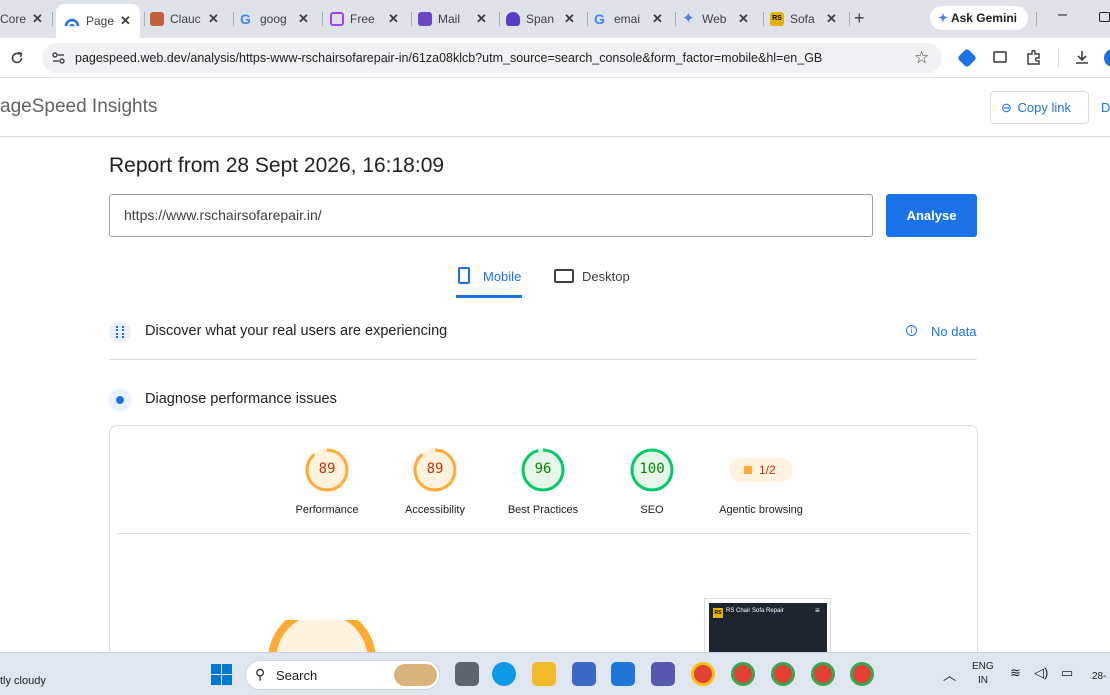 The width and height of the screenshot is (1110, 695). I want to click on file-explorer-icon, so click(544, 674).